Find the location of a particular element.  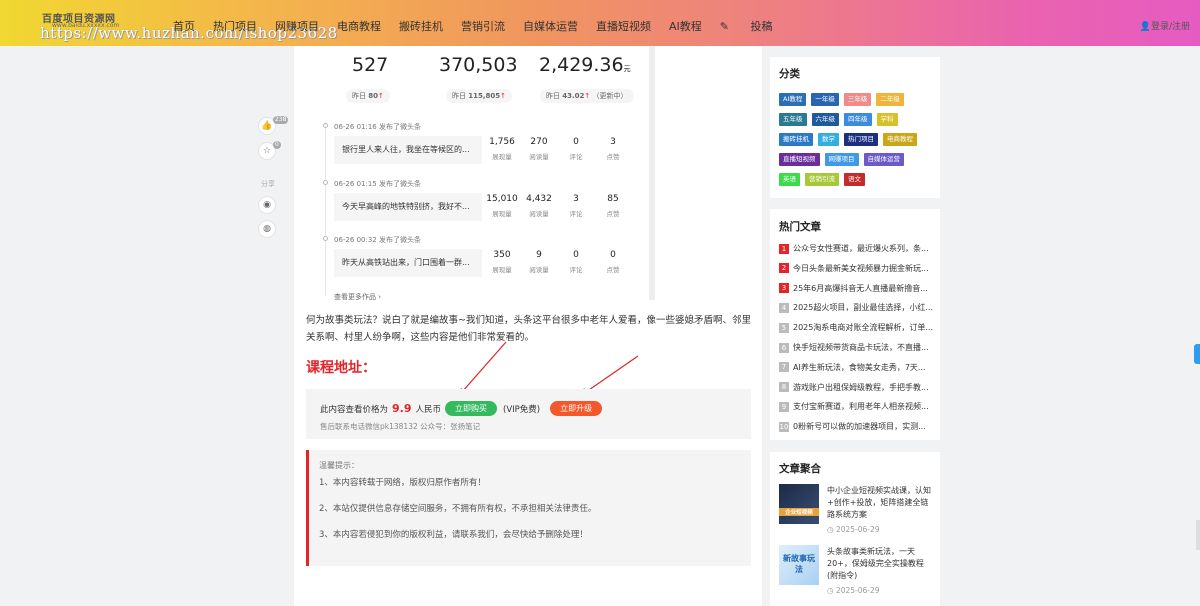

side-float-tab is located at coordinates (1197, 354).